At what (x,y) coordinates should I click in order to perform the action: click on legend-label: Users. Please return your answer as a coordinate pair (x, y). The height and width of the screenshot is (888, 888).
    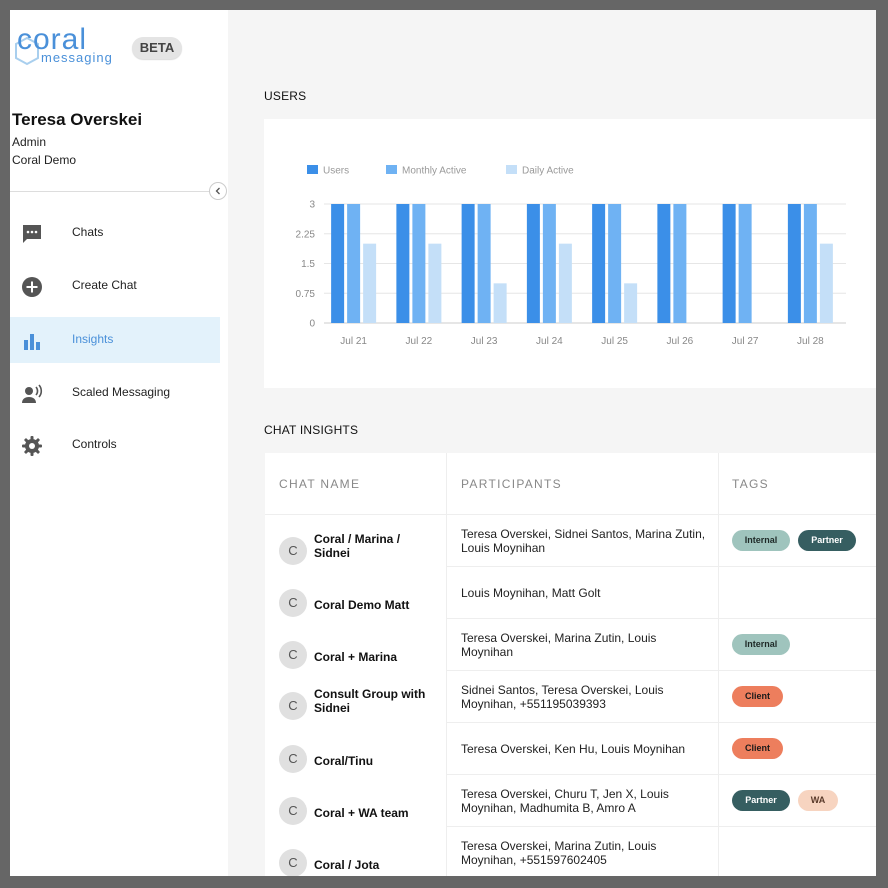
    Looking at the image, I should click on (336, 171).